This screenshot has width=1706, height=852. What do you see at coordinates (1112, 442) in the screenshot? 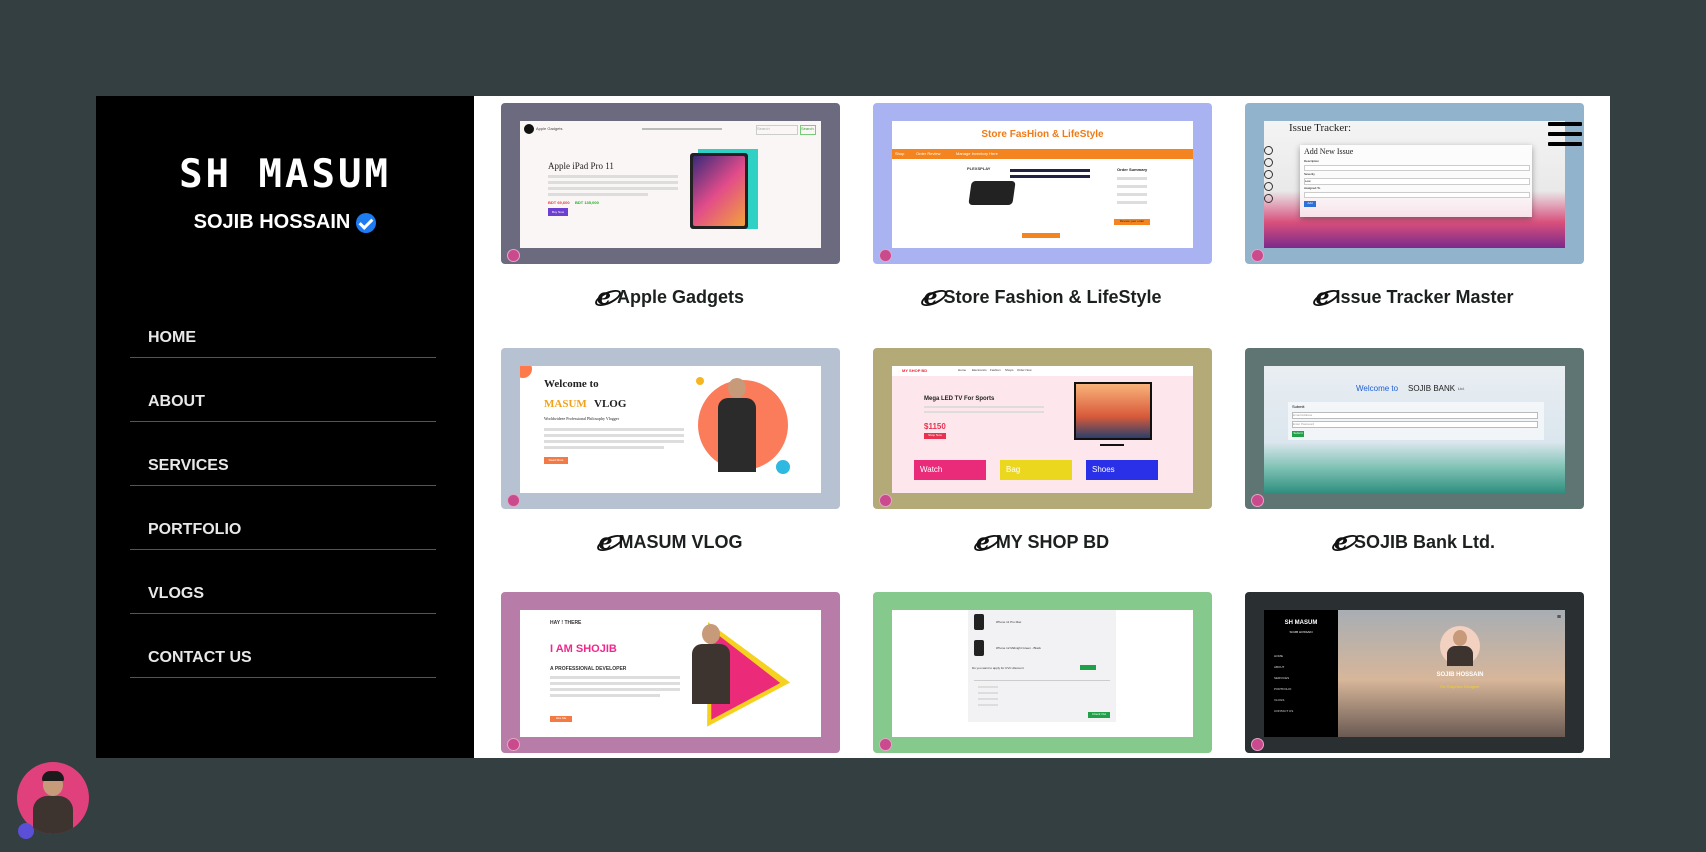
I see `tv-stand` at bounding box center [1112, 442].